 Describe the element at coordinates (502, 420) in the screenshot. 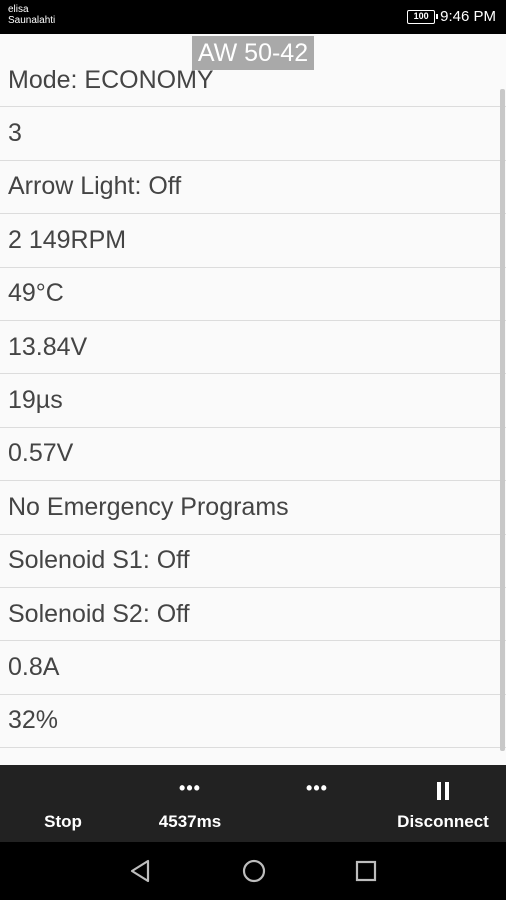

I see `scrollbar` at that location.